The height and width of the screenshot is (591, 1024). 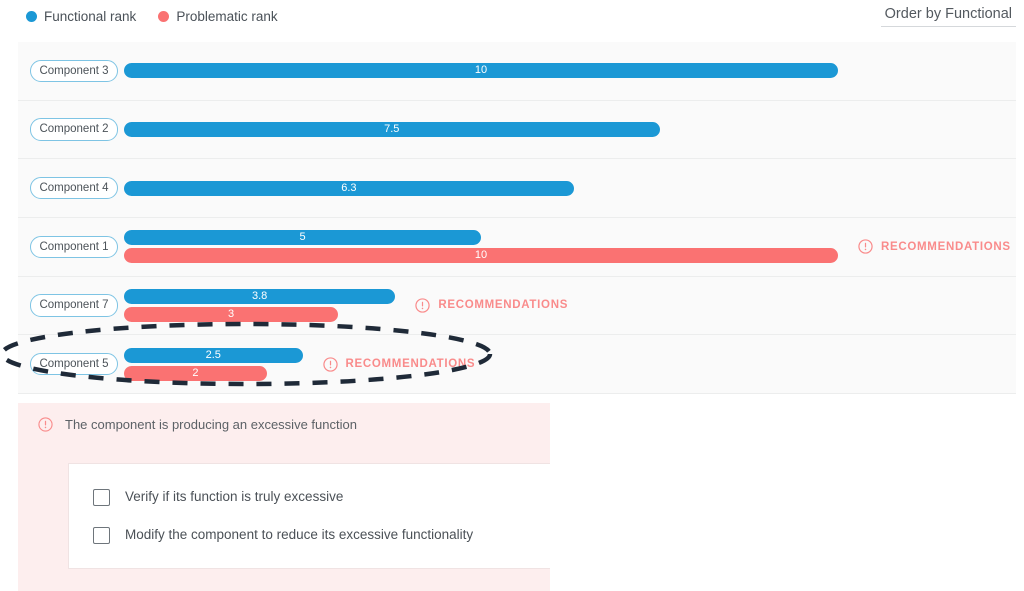 I want to click on bar-problematic-rank: 3, so click(x=231, y=314).